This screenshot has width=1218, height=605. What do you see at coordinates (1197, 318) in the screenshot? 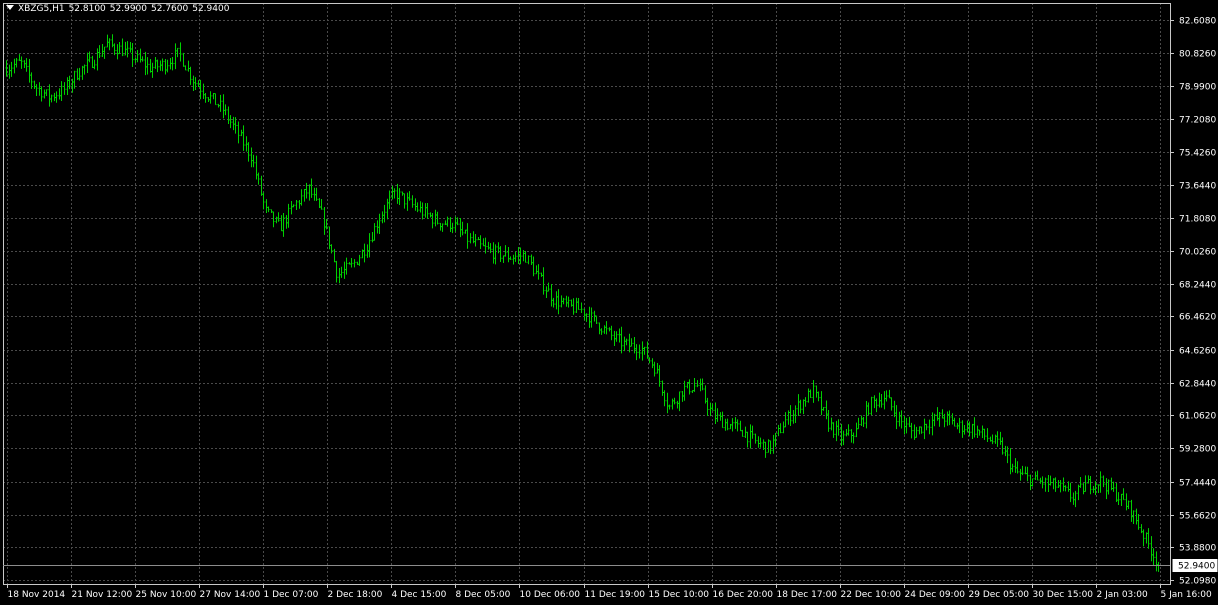
I see `y-tick-label: 66.4620` at bounding box center [1197, 318].